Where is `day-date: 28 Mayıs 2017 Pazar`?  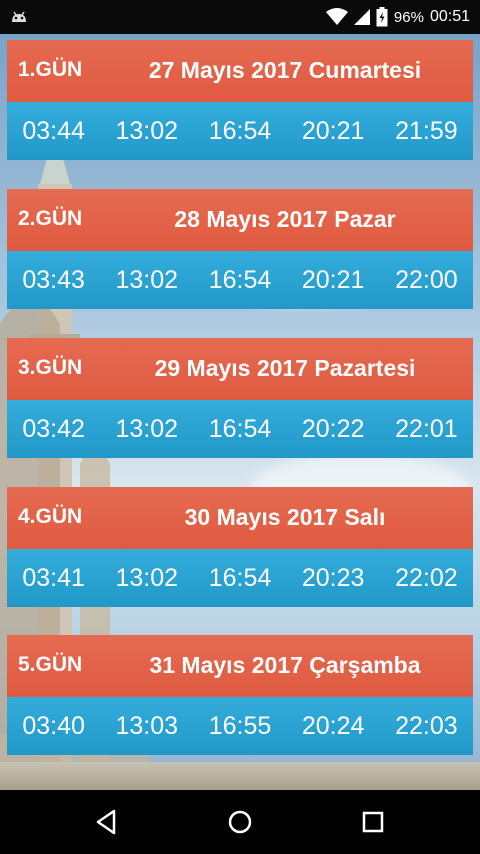 day-date: 28 Mayıs 2017 Pazar is located at coordinates (285, 219).